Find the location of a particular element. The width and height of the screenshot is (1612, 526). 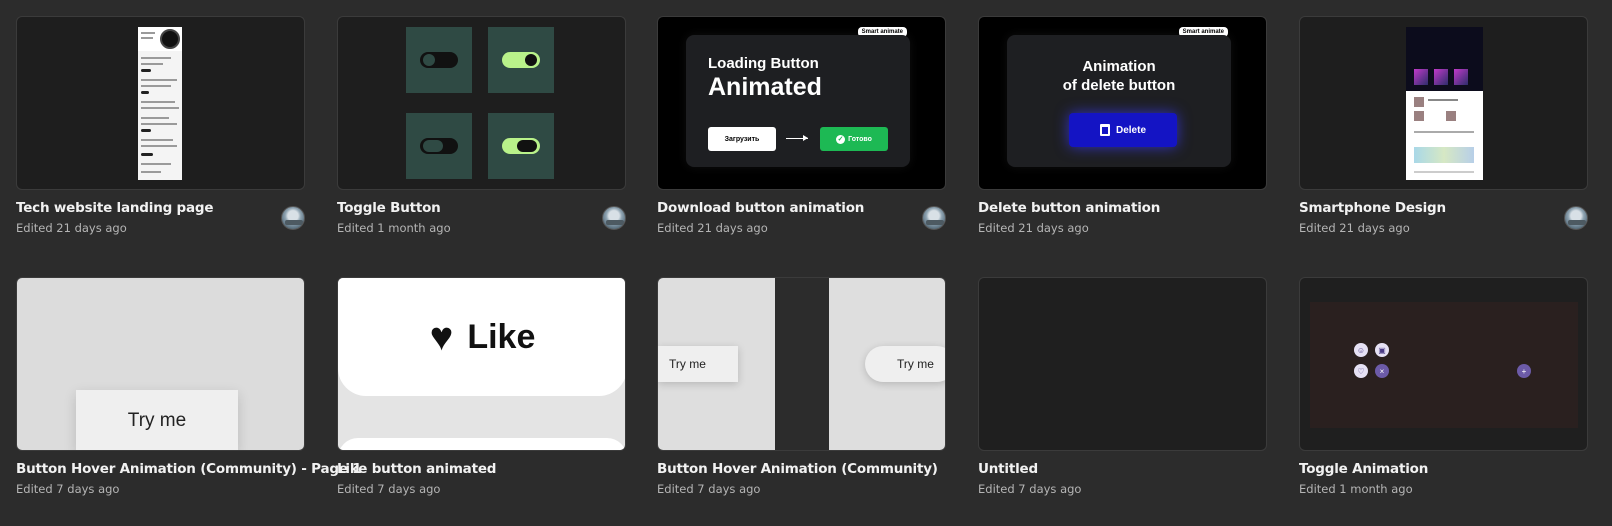

preview-heading: Loading Button is located at coordinates (763, 63).